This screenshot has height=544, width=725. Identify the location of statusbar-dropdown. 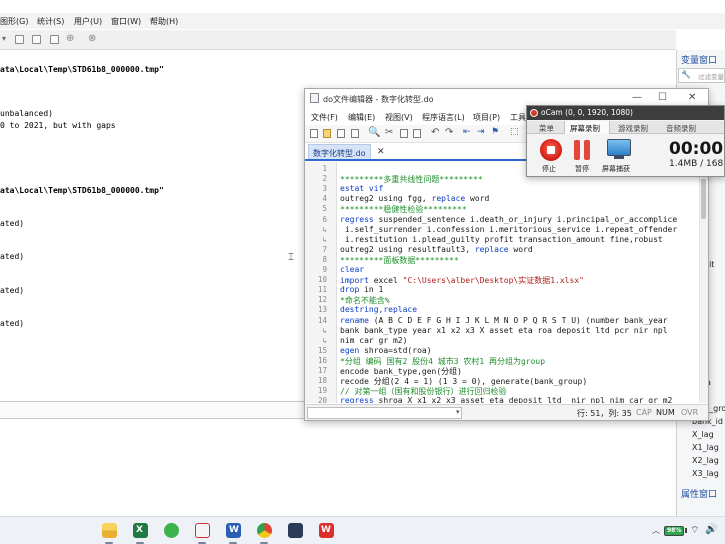
(384, 413).